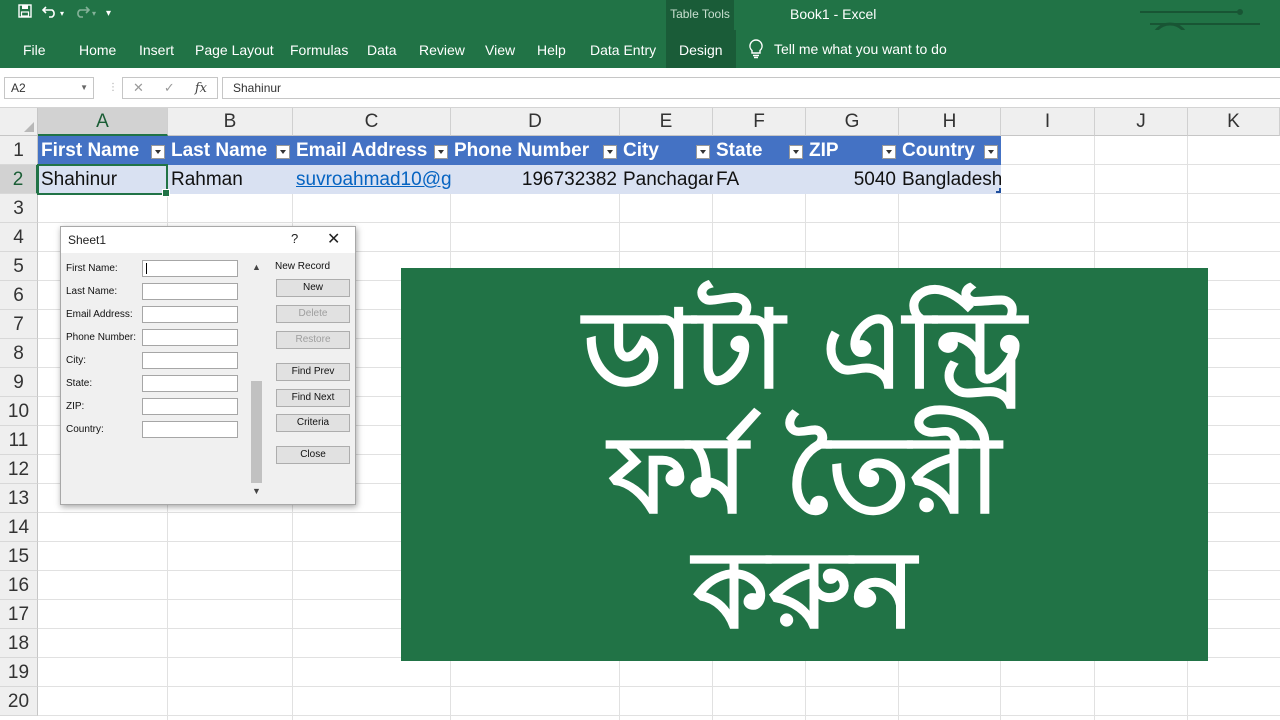 The width and height of the screenshot is (1280, 720). Describe the element at coordinates (190, 360) in the screenshot. I see `city-input` at that location.